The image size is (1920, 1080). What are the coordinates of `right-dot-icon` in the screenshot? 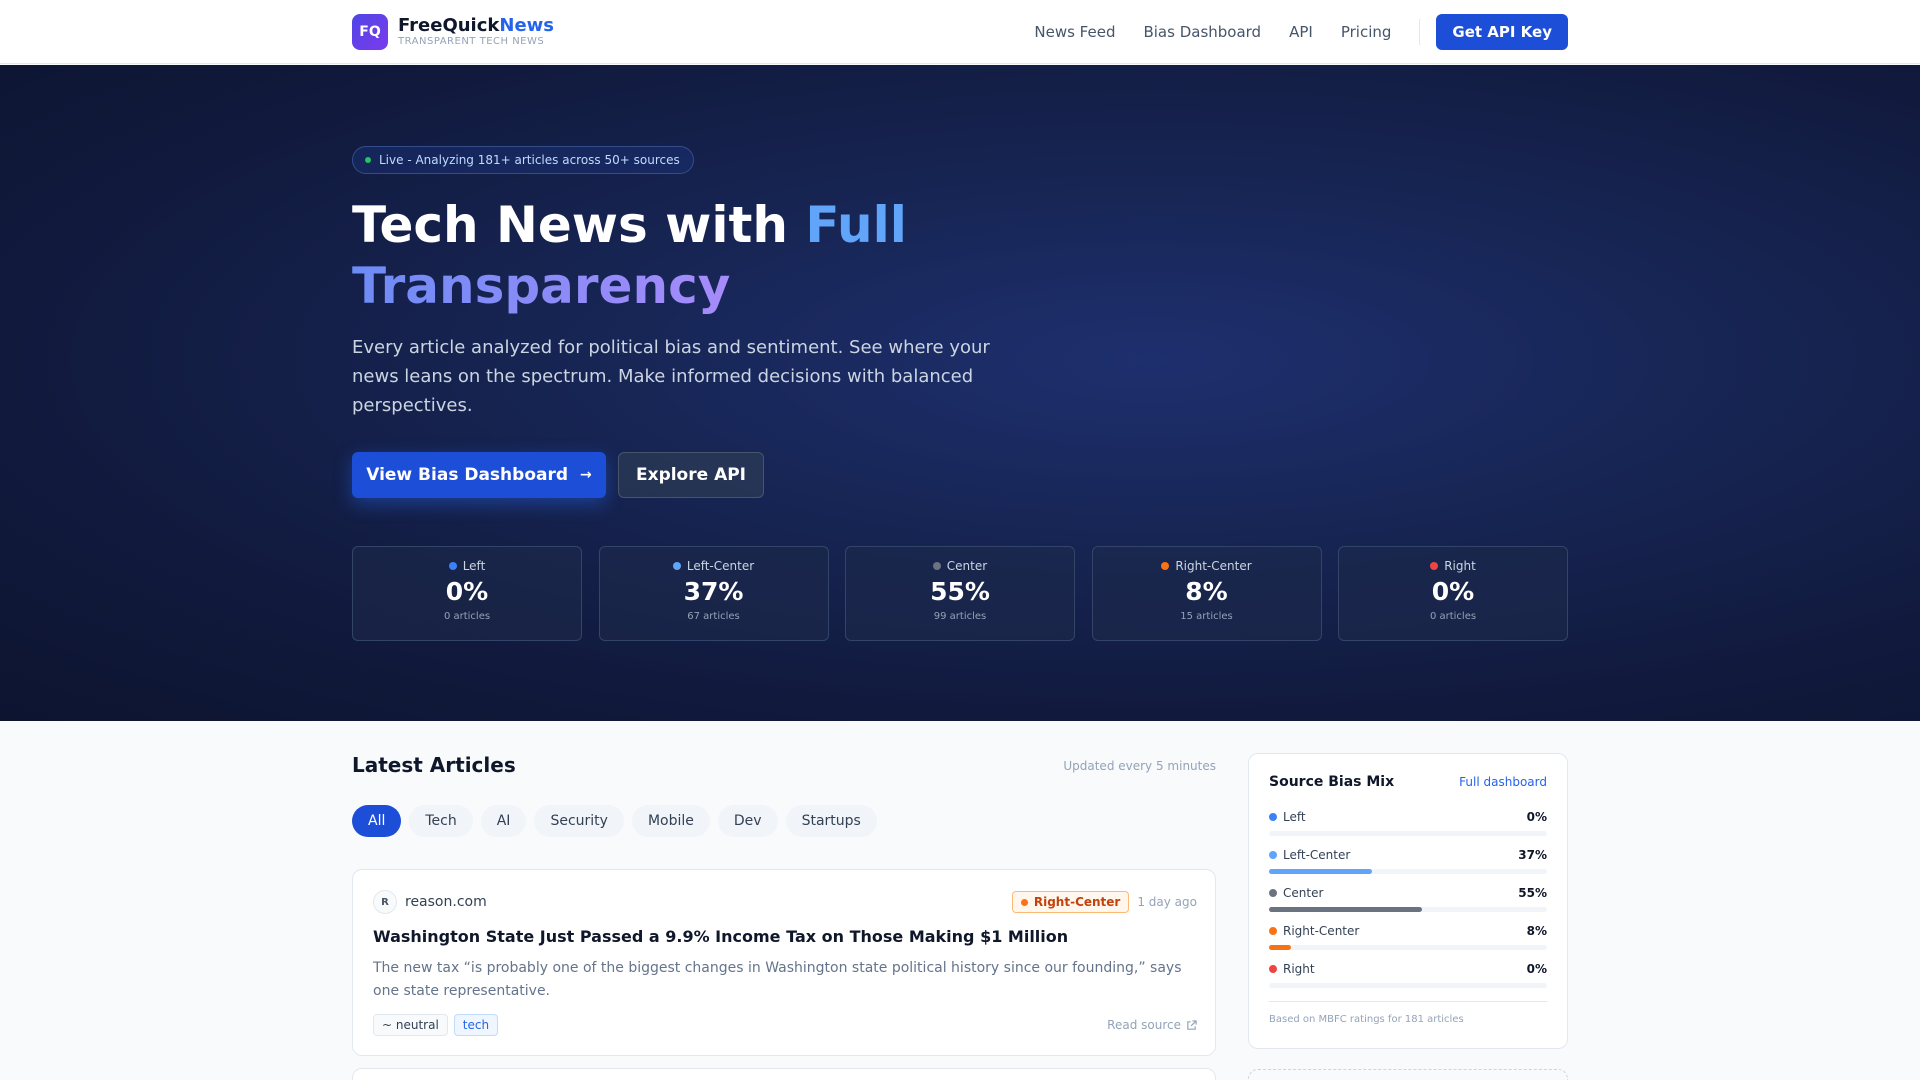 It's located at (1434, 566).